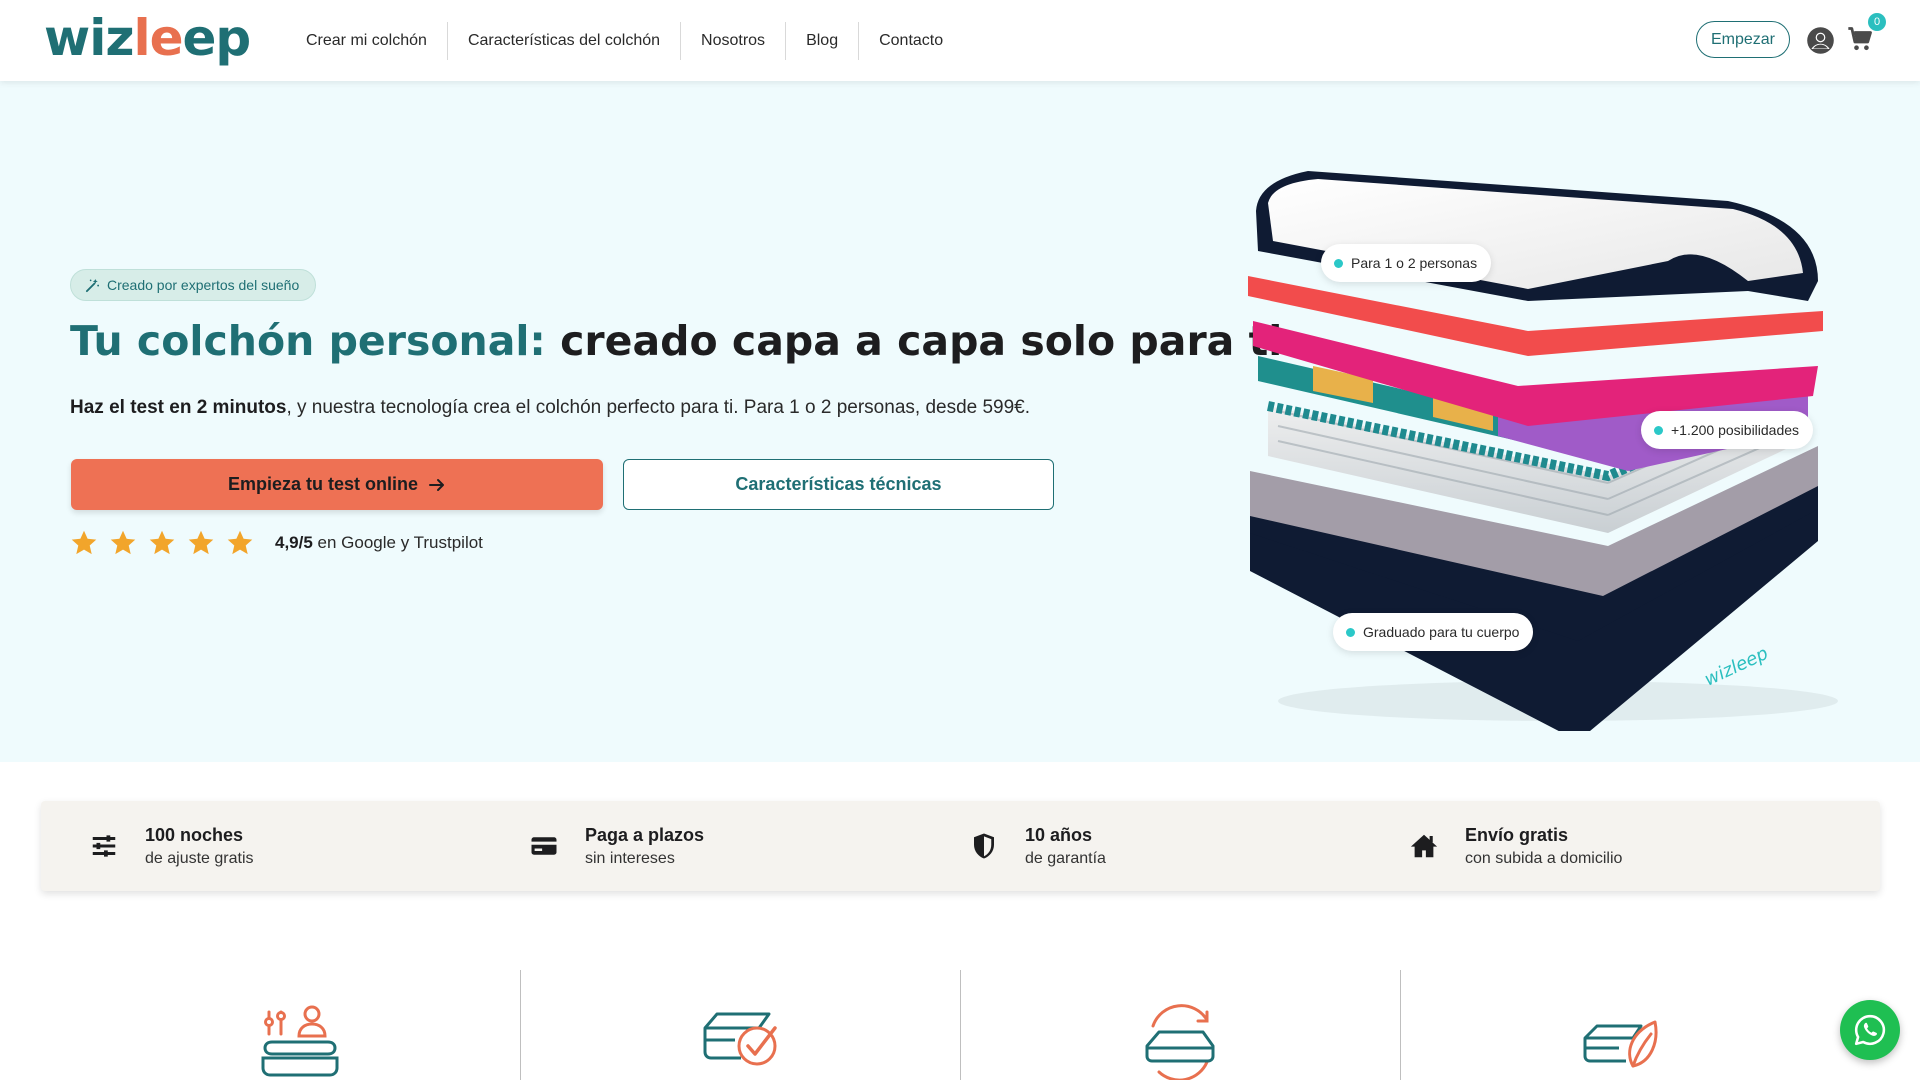 Image resolution: width=1920 pixels, height=1080 pixels. What do you see at coordinates (563, 41) in the screenshot?
I see `menu-item-caracteristicas: Características del colchón` at bounding box center [563, 41].